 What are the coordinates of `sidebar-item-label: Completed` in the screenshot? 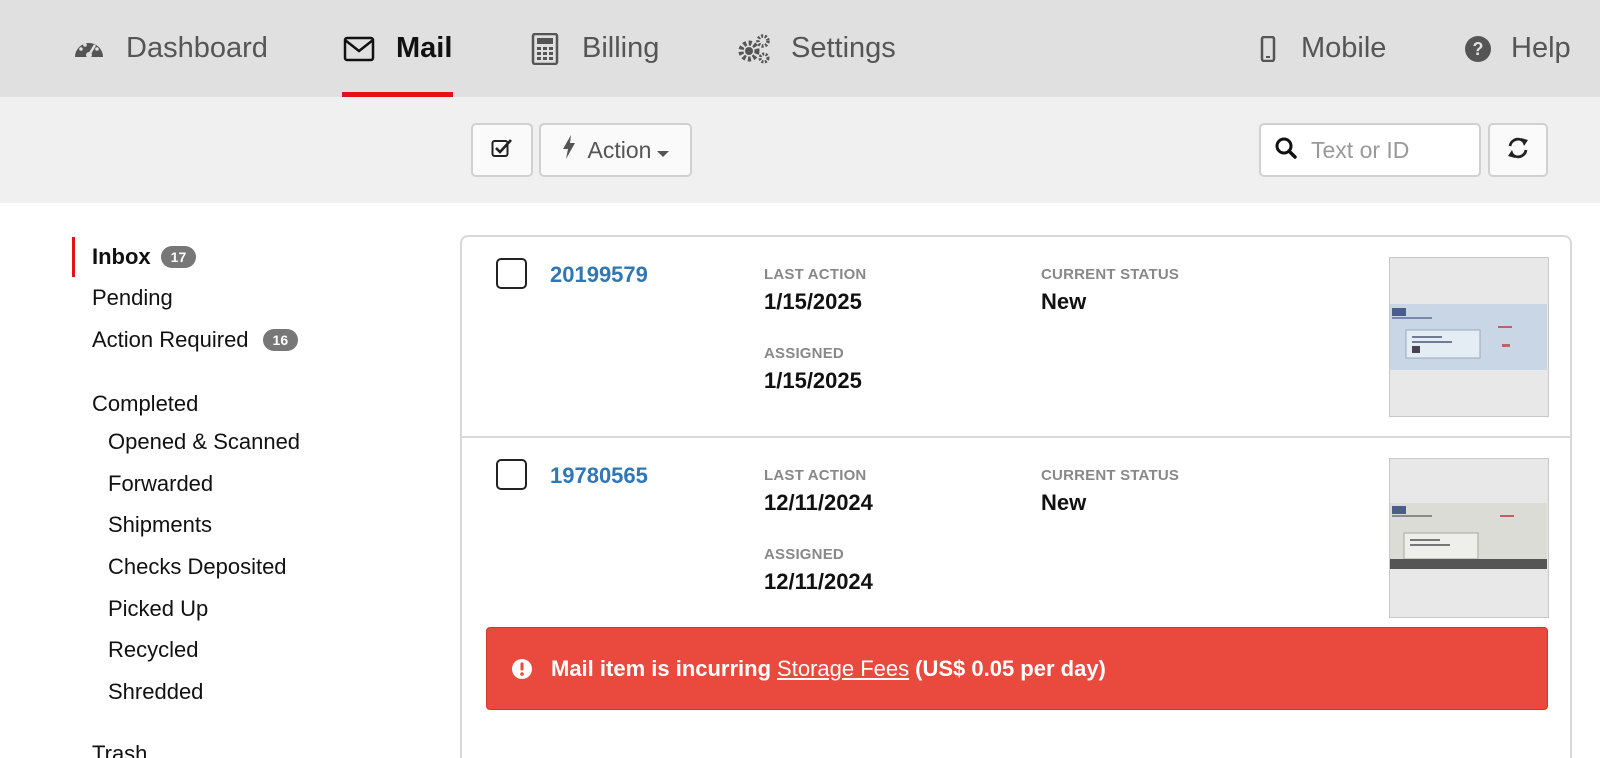 It's located at (145, 403).